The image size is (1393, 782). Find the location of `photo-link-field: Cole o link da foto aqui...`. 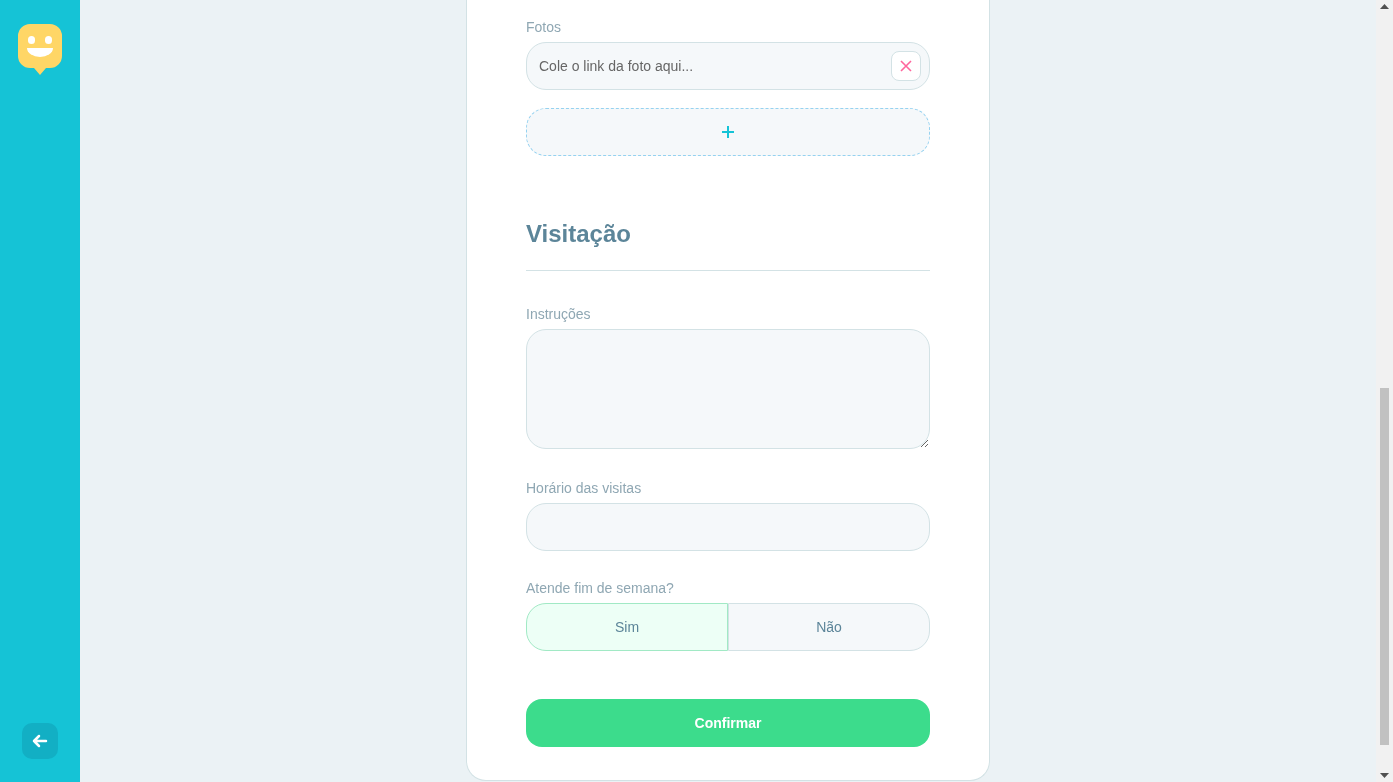

photo-link-field: Cole o link da foto aqui... is located at coordinates (728, 66).